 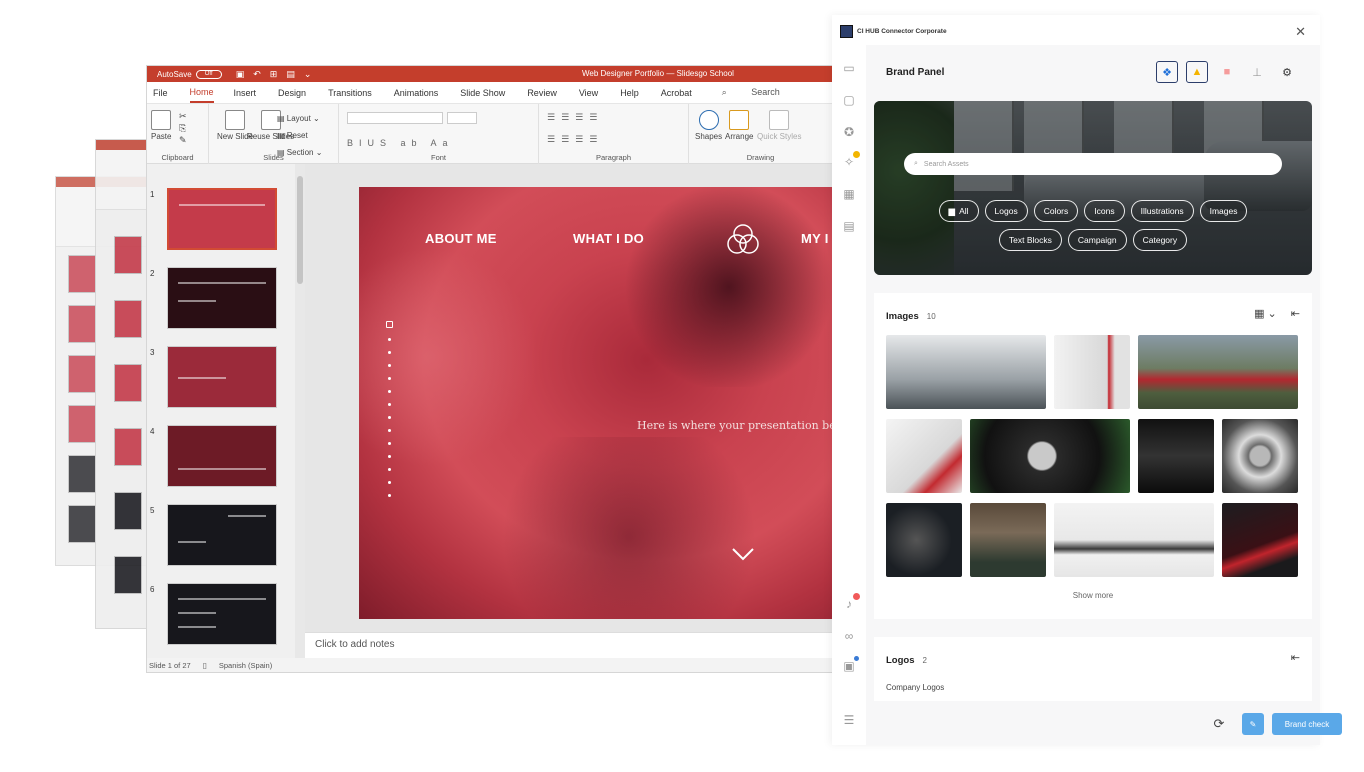 I want to click on font-format-buttons: BIUS ab Aa, so click(x=400, y=143).